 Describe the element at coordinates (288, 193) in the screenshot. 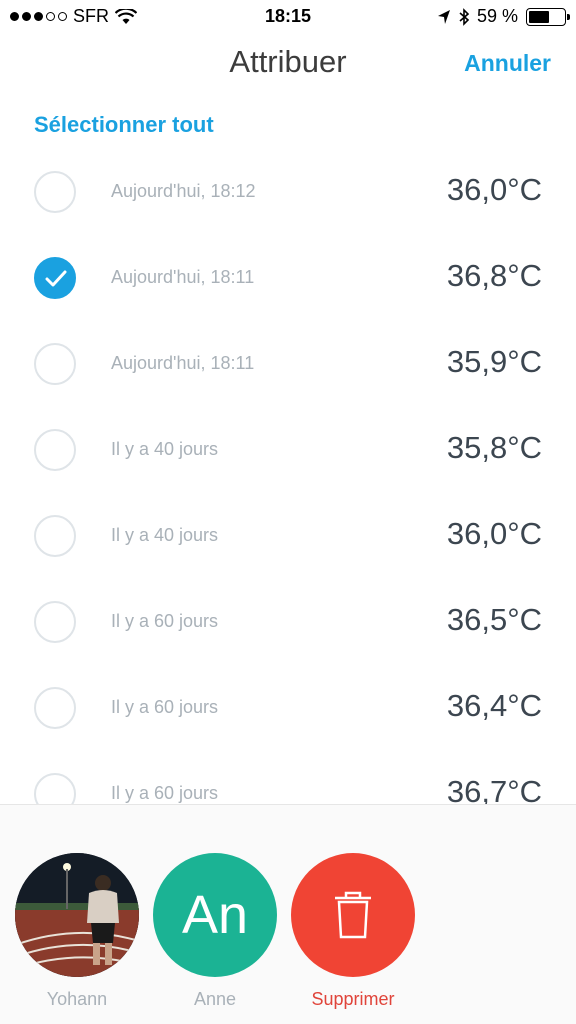

I see `measurement-row: Aujourd'hui, 18:12 36,0°C` at that location.